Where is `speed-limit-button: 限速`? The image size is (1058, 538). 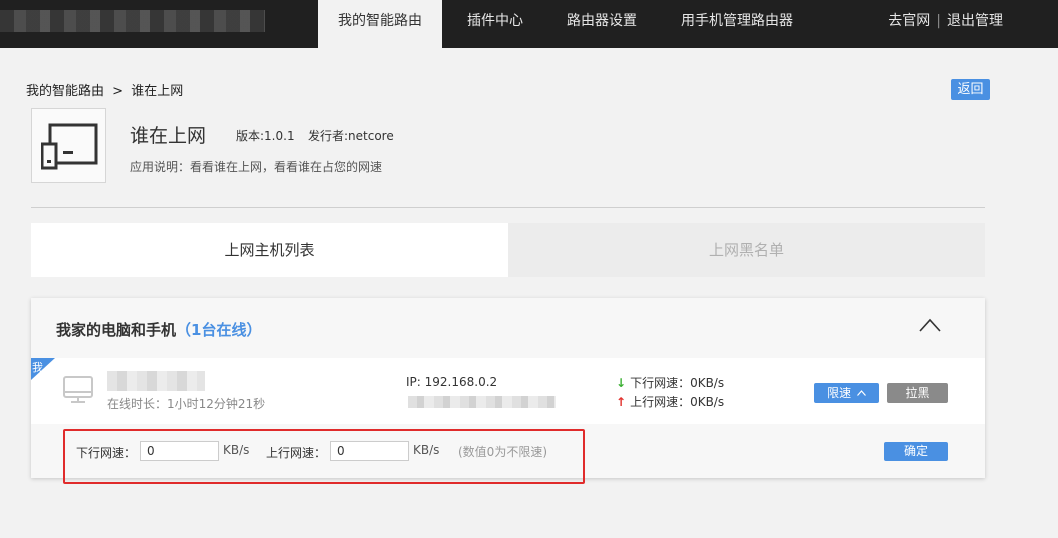
speed-limit-button: 限速 is located at coordinates (846, 393).